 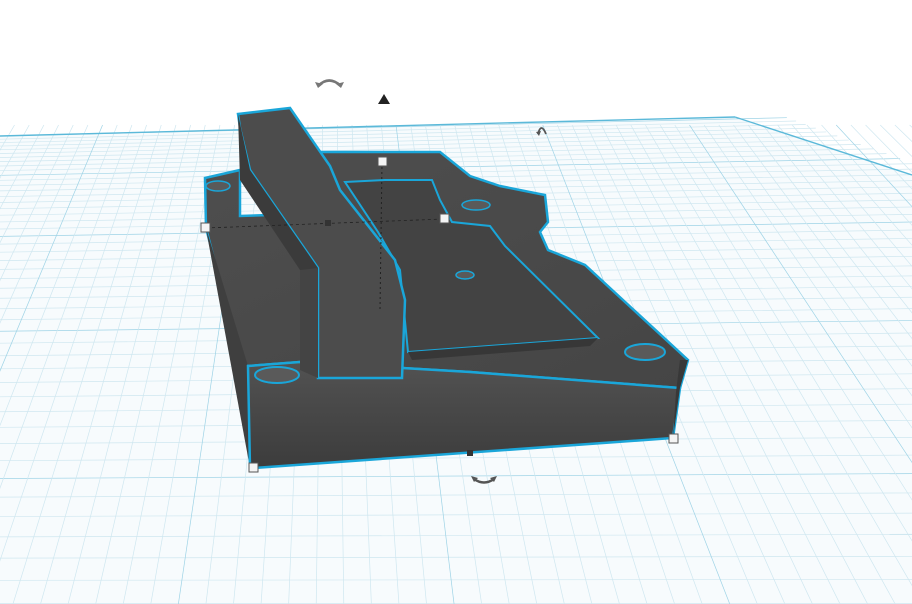 I want to click on corner-handle-front-right, so click(x=673, y=438).